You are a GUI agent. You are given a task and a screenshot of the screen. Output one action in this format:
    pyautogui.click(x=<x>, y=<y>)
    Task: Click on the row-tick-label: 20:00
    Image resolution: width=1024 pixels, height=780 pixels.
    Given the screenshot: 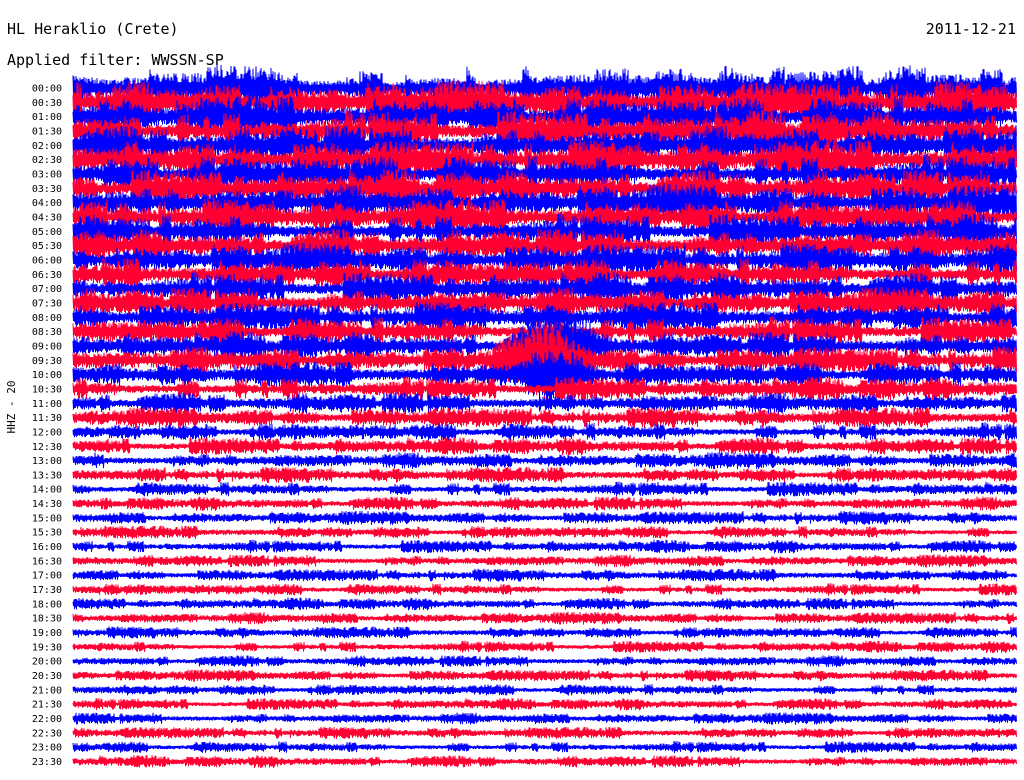 What is the action you would take?
    pyautogui.click(x=47, y=662)
    